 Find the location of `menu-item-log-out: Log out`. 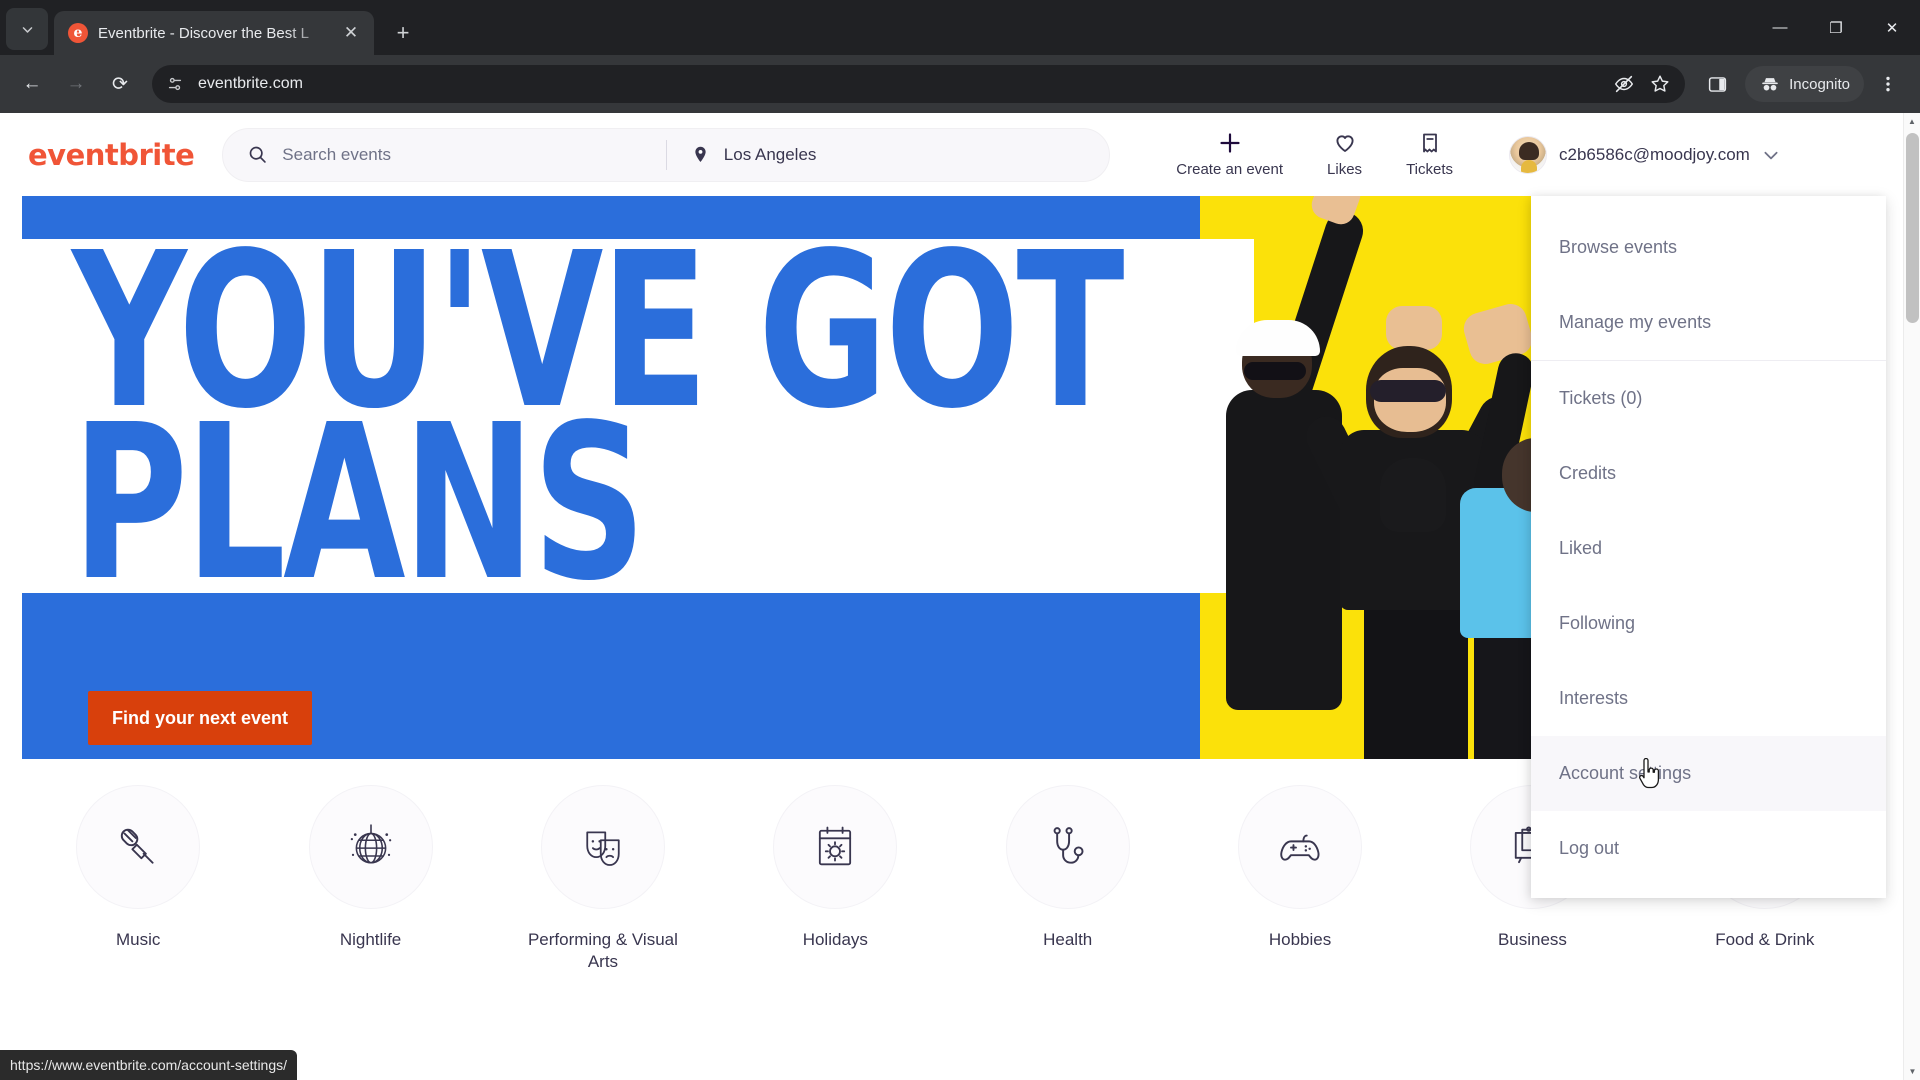

menu-item-log-out: Log out is located at coordinates (1708, 848).